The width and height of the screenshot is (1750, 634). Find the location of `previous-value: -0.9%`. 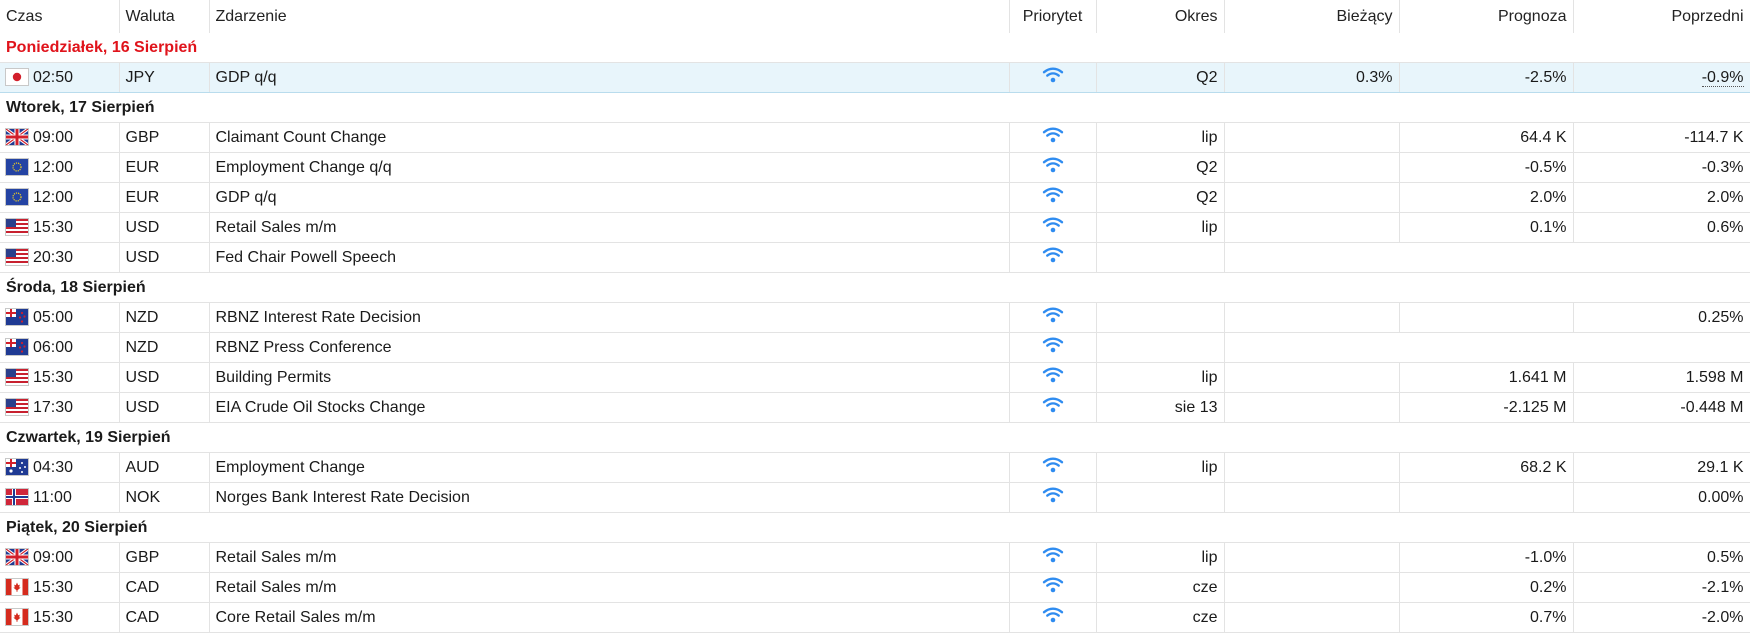

previous-value: -0.9% is located at coordinates (1722, 77).